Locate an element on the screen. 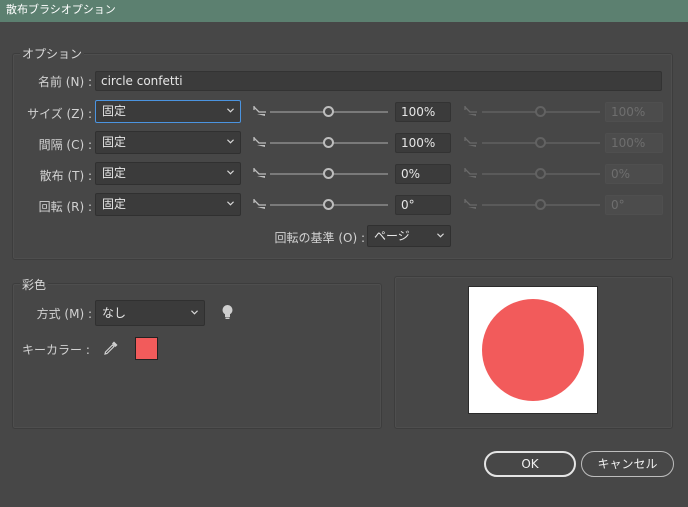  method-value: なし is located at coordinates (114, 313).